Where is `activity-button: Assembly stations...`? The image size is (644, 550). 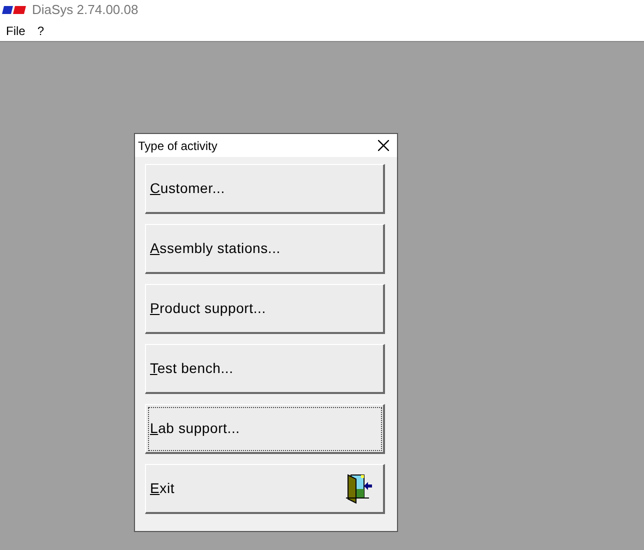 activity-button: Assembly stations... is located at coordinates (265, 249).